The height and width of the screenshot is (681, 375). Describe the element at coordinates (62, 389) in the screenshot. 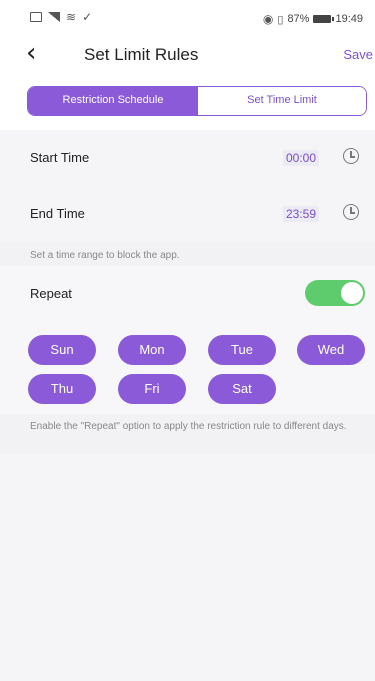

I see `day-chip-thu: Thu` at that location.